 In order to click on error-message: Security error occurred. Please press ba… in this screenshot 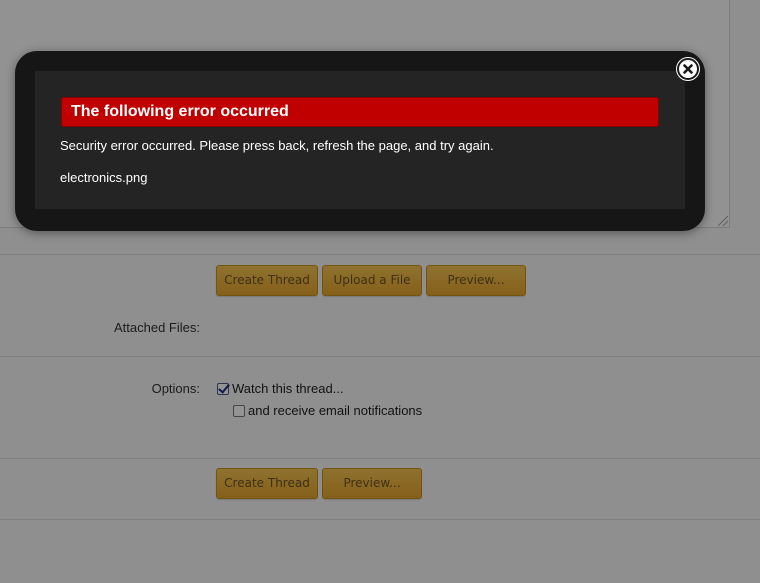, I will do `click(277, 145)`.